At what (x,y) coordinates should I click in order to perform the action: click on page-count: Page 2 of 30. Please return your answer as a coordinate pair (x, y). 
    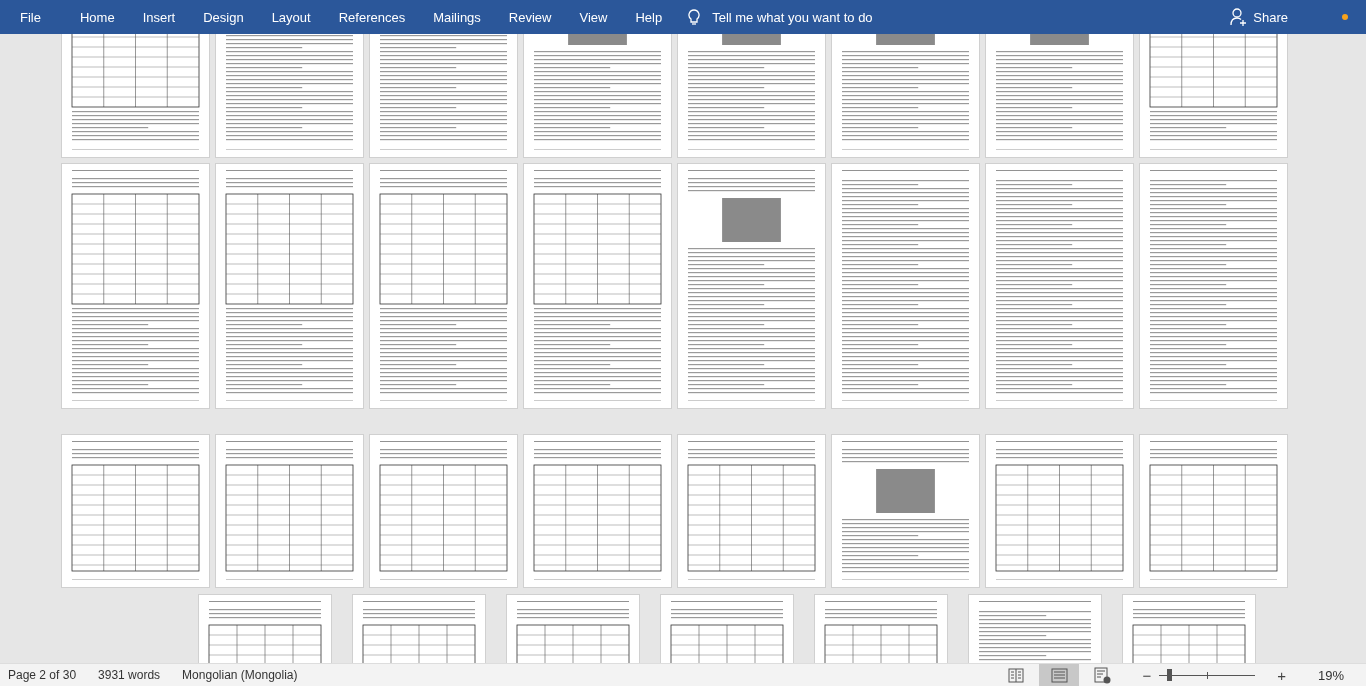
    Looking at the image, I should click on (38, 675).